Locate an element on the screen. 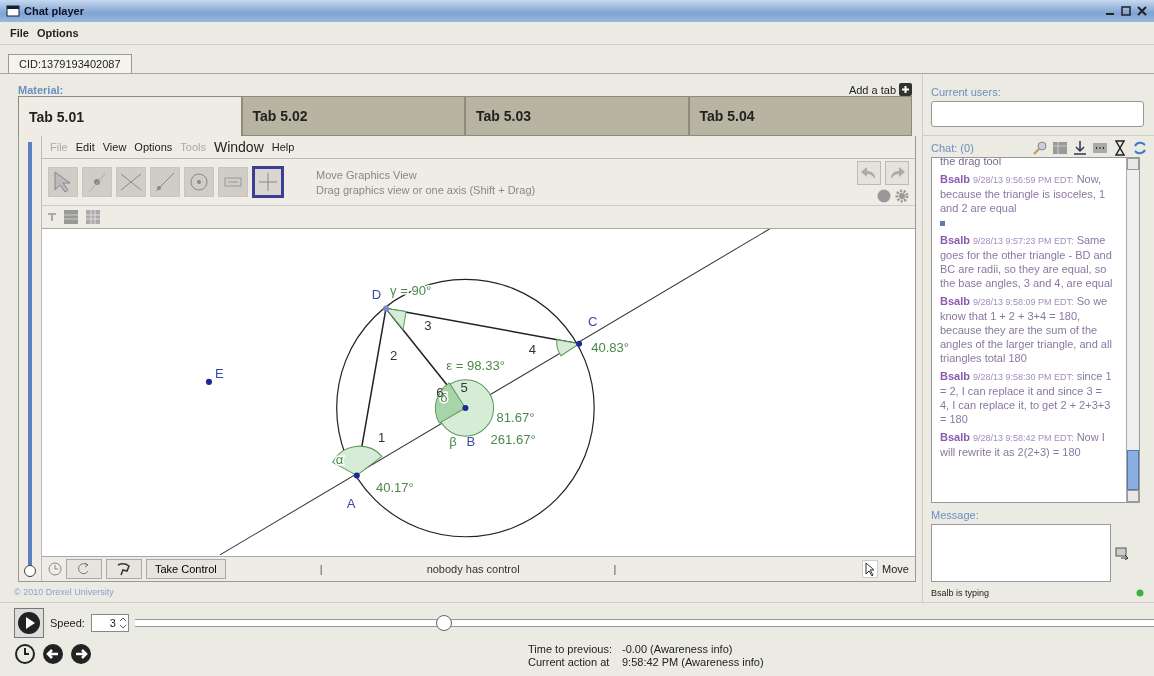  menu-item: Help is located at coordinates (283, 147).